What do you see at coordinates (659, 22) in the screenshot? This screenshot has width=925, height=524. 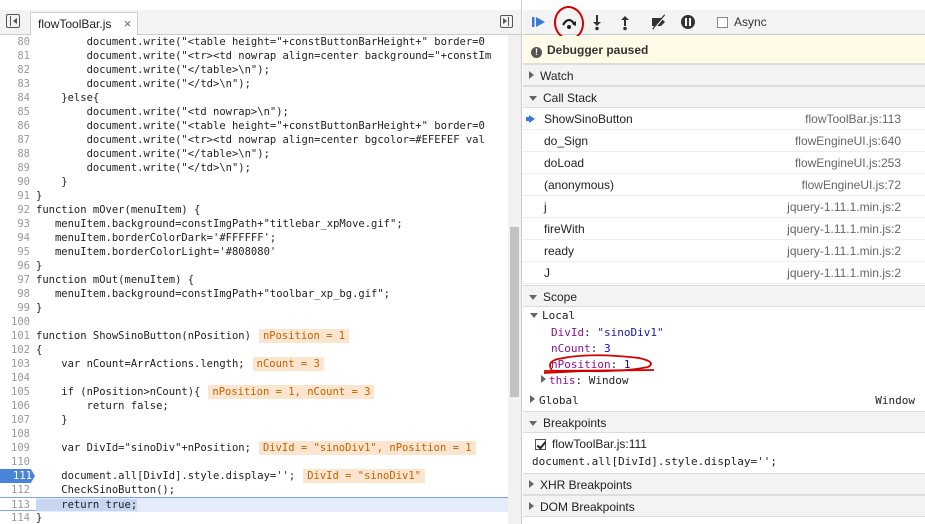 I see `deactivate-breakpoints-icon` at bounding box center [659, 22].